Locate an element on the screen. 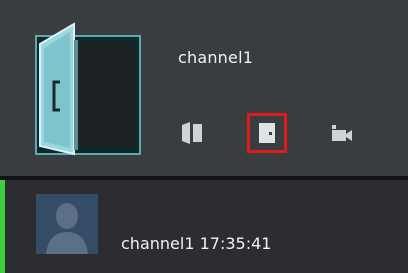 The height and width of the screenshot is (273, 408). door-close-button is located at coordinates (267, 133).